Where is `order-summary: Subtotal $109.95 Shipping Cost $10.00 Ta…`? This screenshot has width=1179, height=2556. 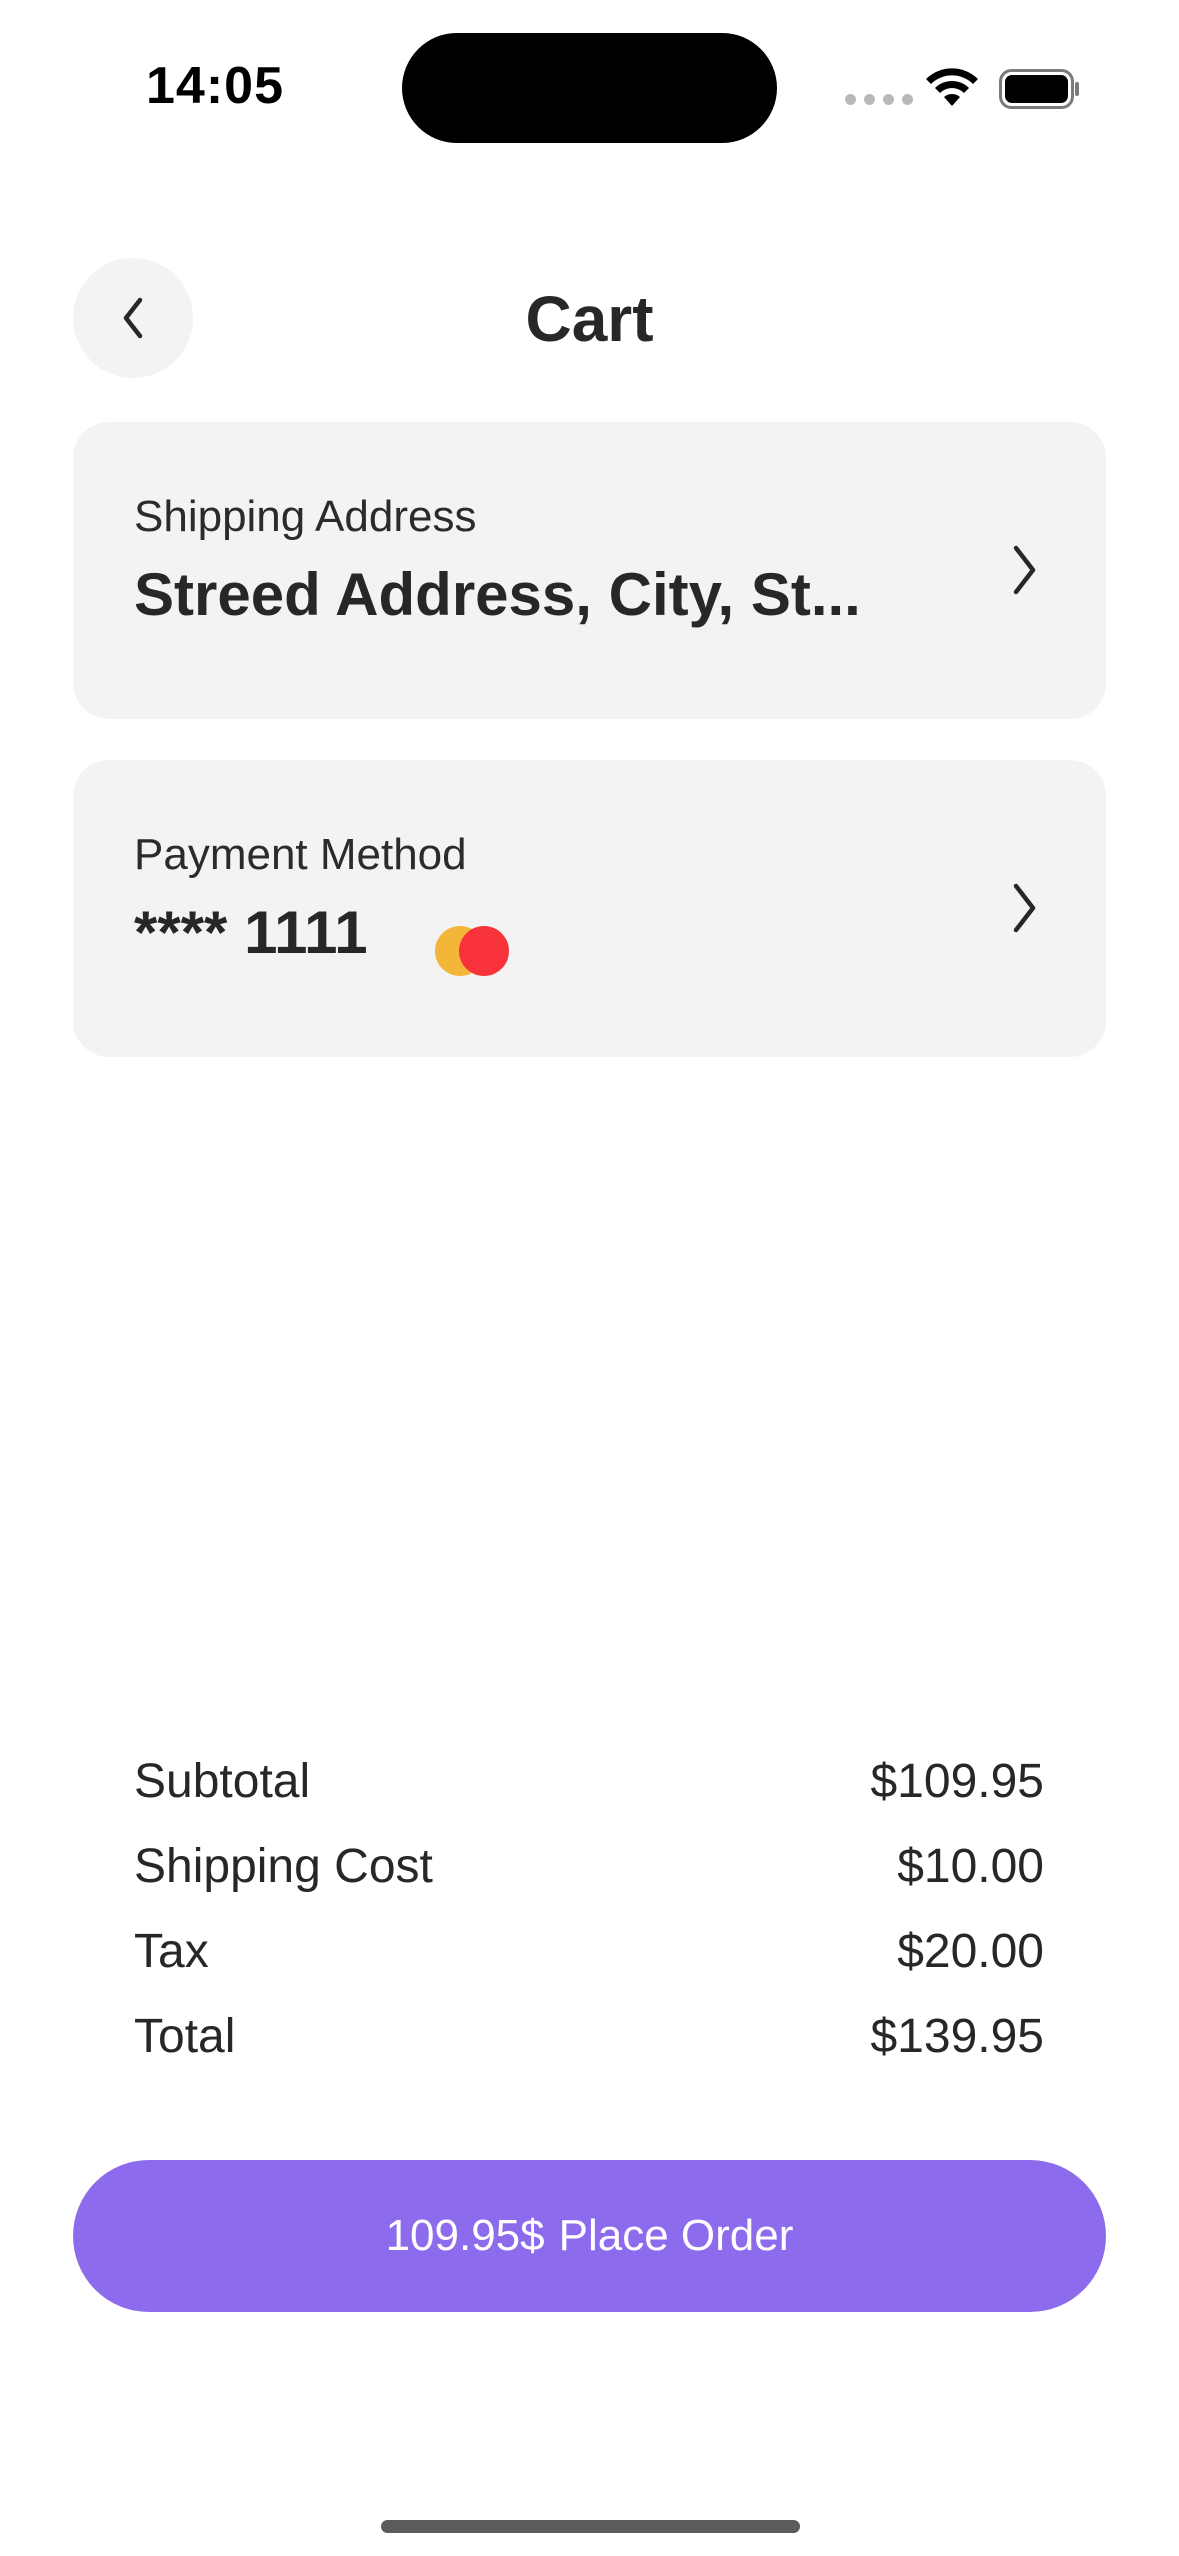
order-summary: Subtotal $109.95 Shipping Cost $10.00 Ta… is located at coordinates (589, 1914).